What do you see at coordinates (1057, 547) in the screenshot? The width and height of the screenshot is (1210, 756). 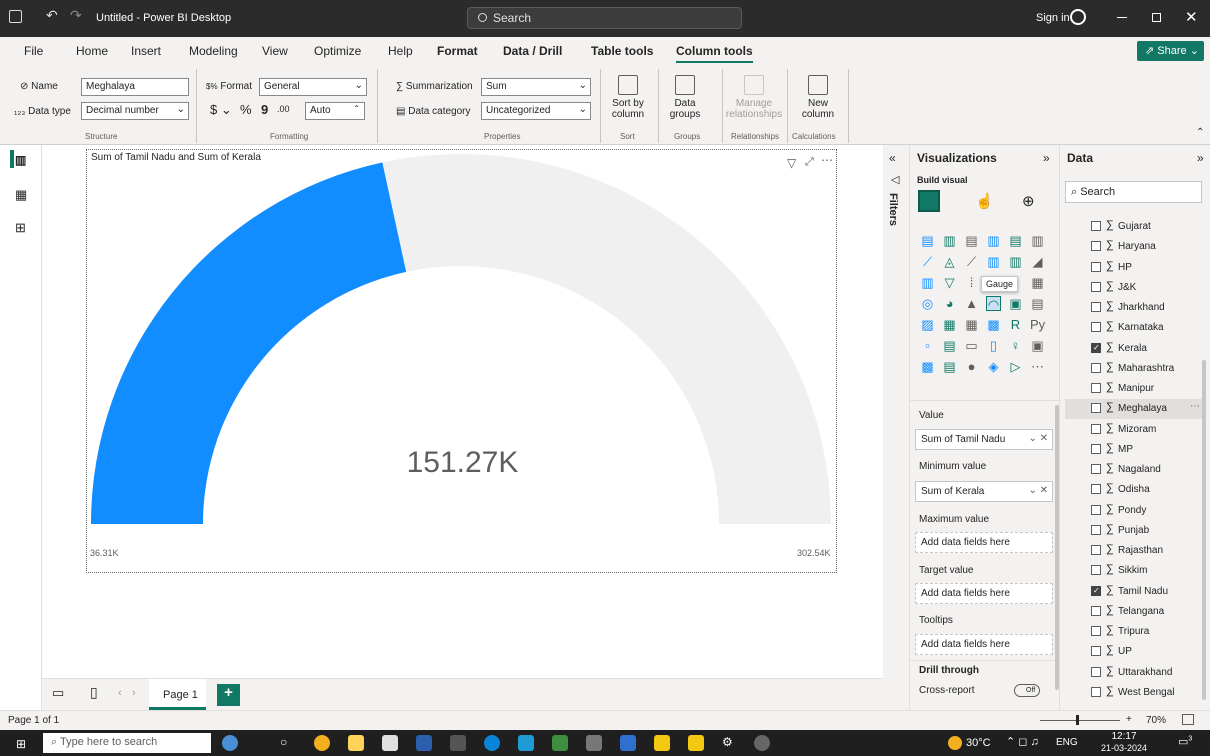 I see `viz-pane-scrollbar` at bounding box center [1057, 547].